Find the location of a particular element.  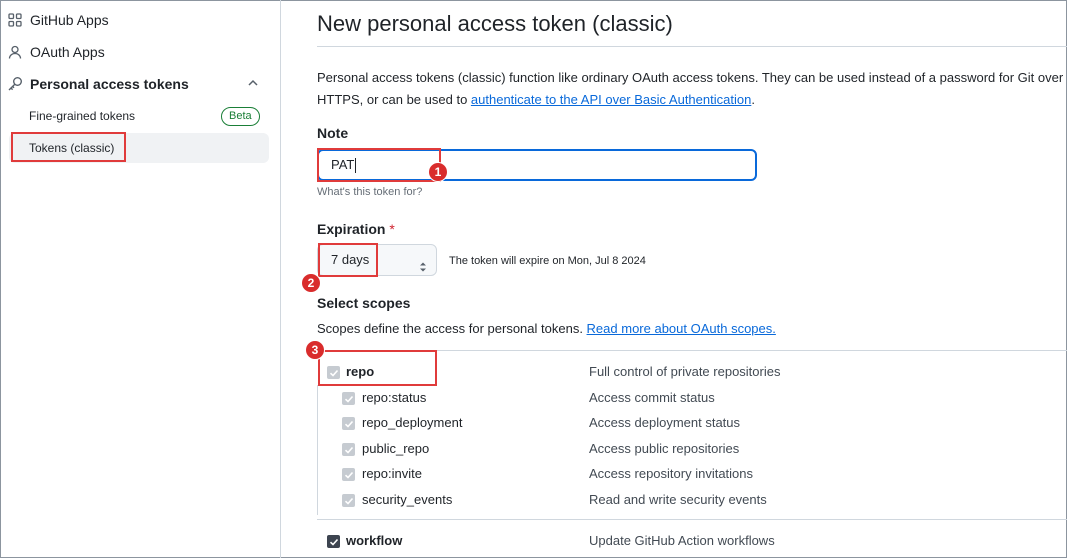

key-icon is located at coordinates (15, 84).